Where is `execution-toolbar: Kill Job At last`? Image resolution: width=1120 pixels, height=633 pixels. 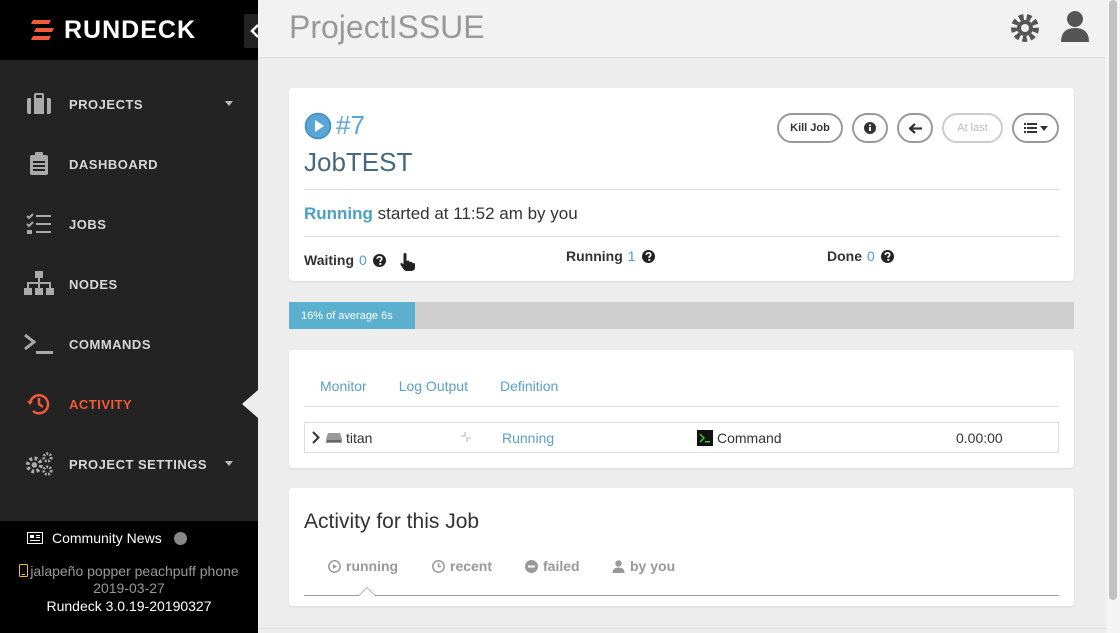
execution-toolbar: Kill Job At last is located at coordinates (918, 128).